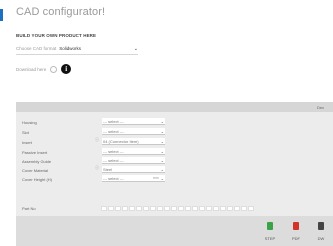  Describe the element at coordinates (37, 161) in the screenshot. I see `param-label: Assembly Guide` at that location.